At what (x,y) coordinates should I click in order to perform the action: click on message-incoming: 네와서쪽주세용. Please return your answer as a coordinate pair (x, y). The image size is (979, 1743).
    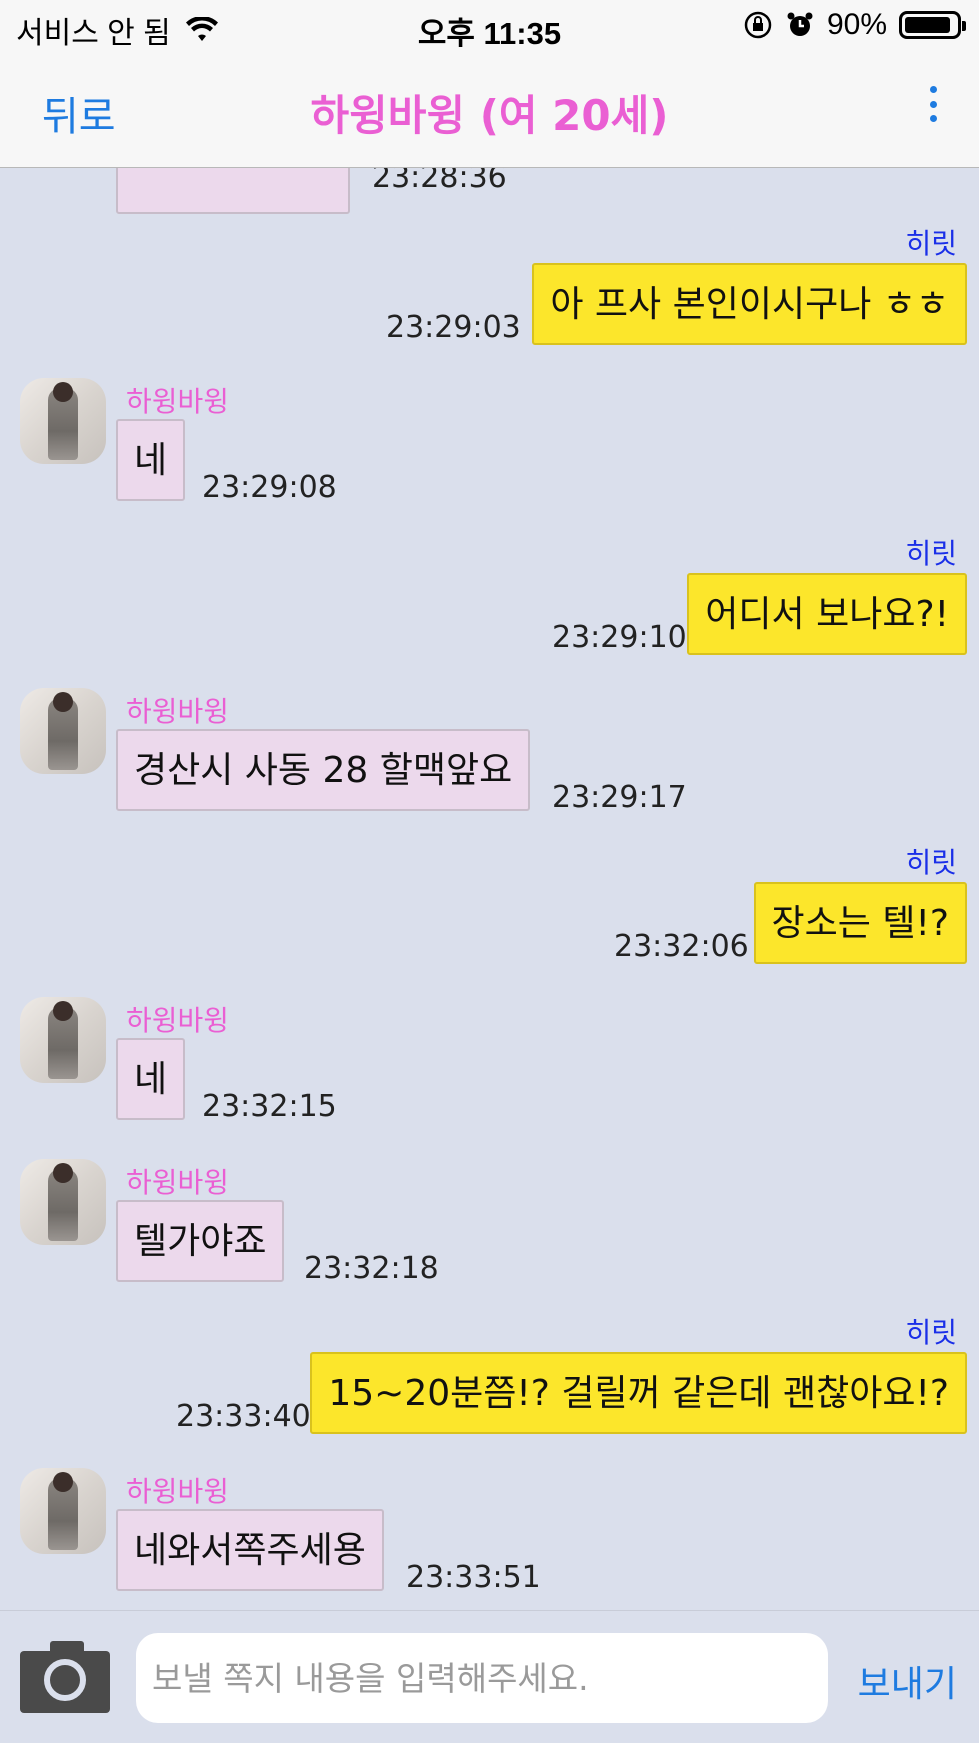
    Looking at the image, I should click on (250, 1550).